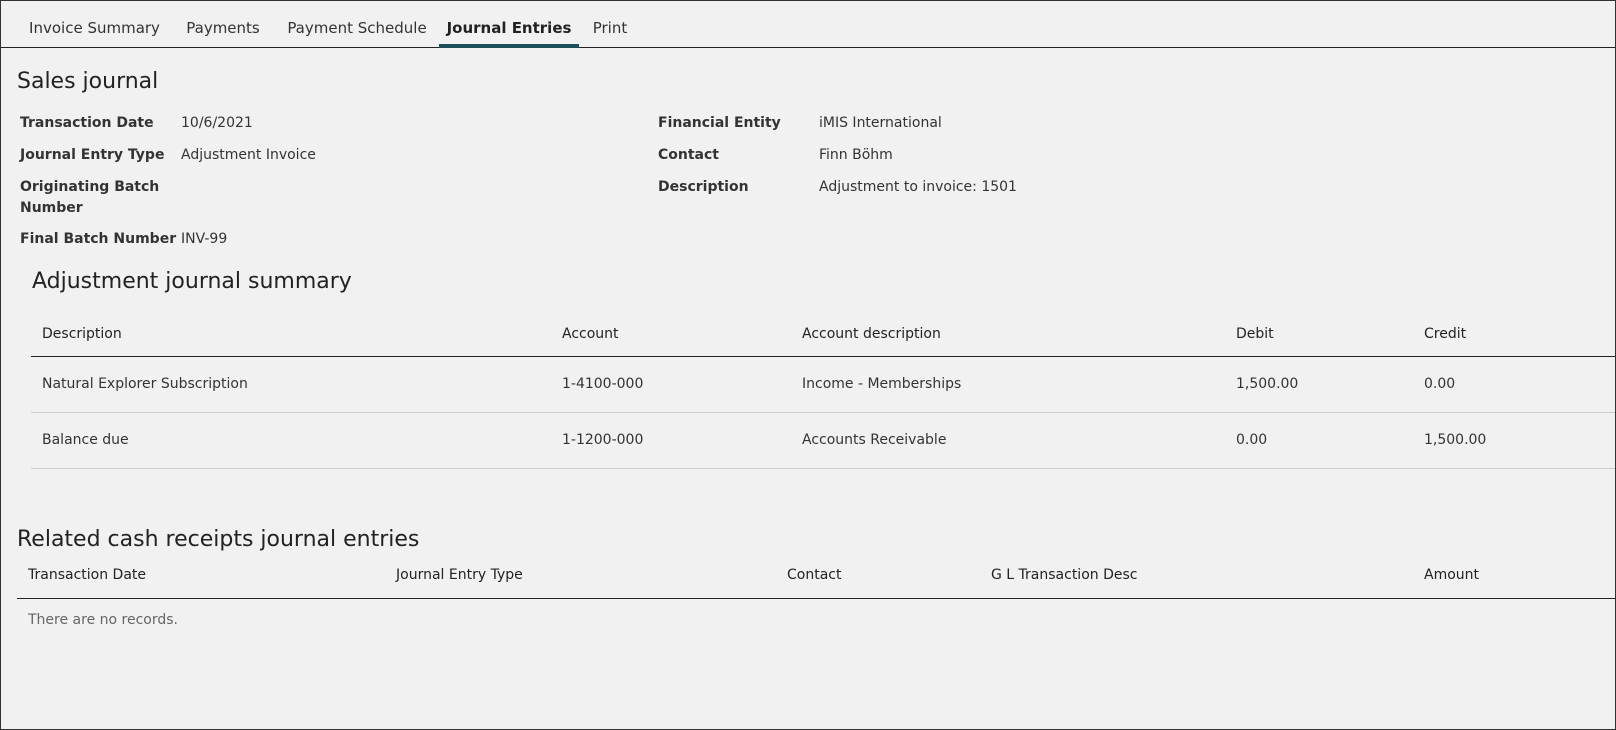 Image resolution: width=1616 pixels, height=730 pixels. I want to click on tab-invoice-summary: Invoice Summary, so click(94, 24).